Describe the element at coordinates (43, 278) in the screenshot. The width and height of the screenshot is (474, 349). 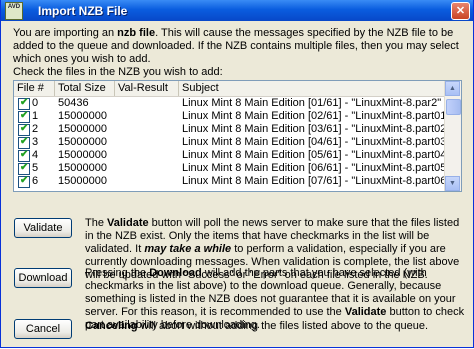
I see `download-button: Download` at that location.